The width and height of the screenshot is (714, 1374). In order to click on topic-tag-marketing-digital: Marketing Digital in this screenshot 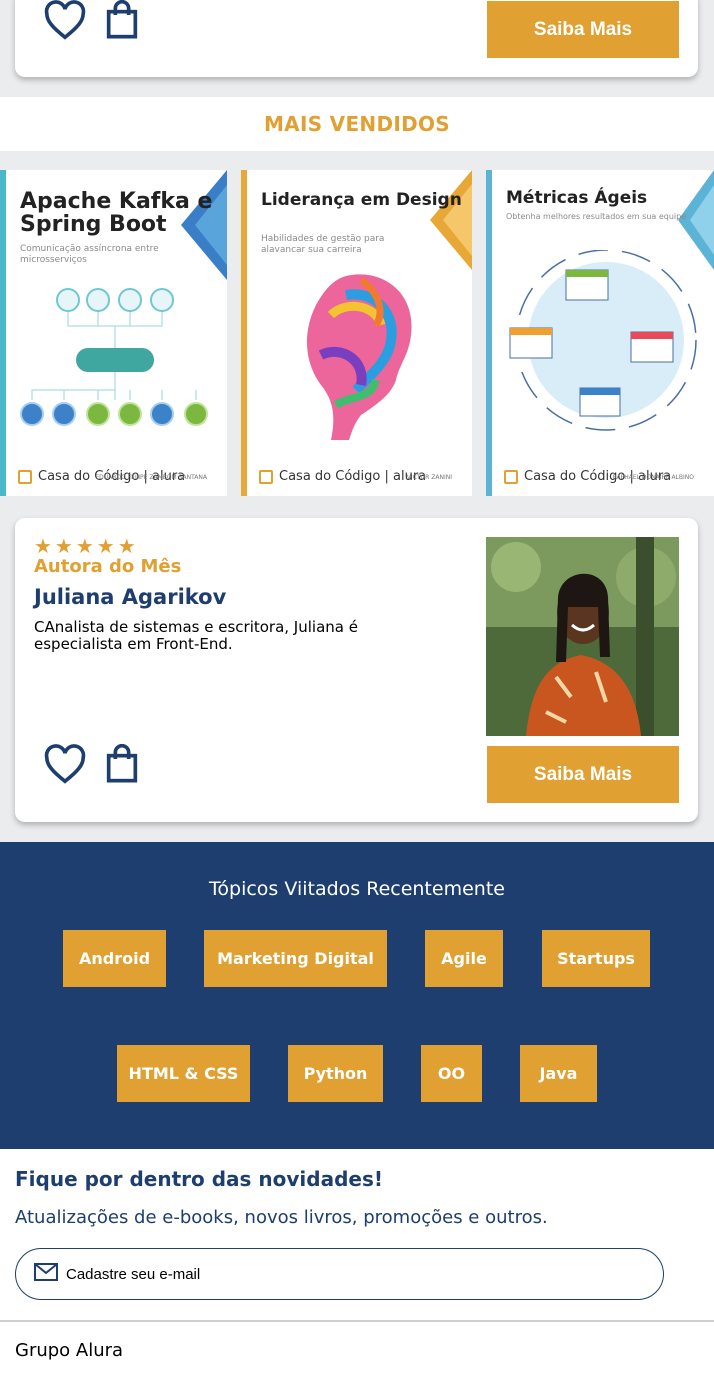, I will do `click(295, 958)`.